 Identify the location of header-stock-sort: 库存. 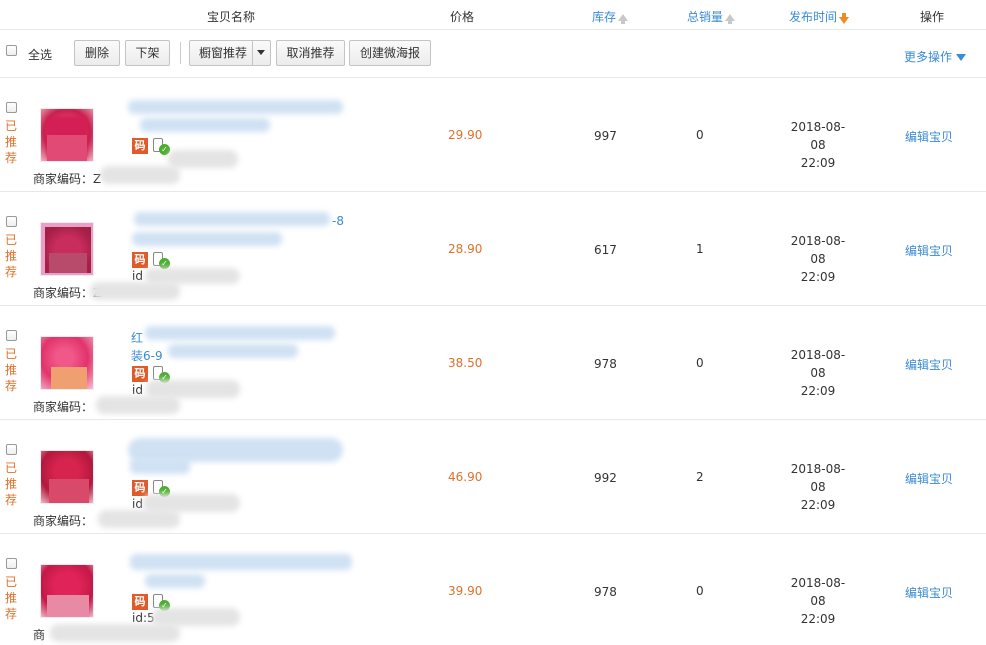
(610, 16).